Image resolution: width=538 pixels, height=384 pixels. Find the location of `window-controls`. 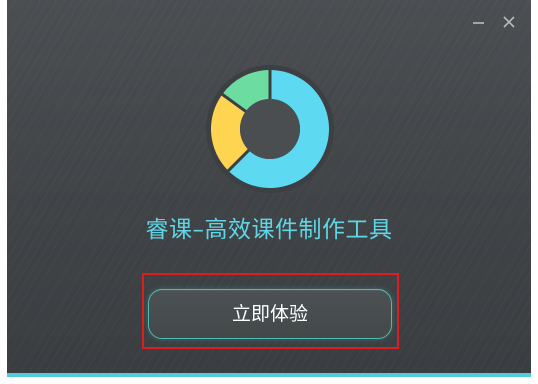

window-controls is located at coordinates (494, 22).